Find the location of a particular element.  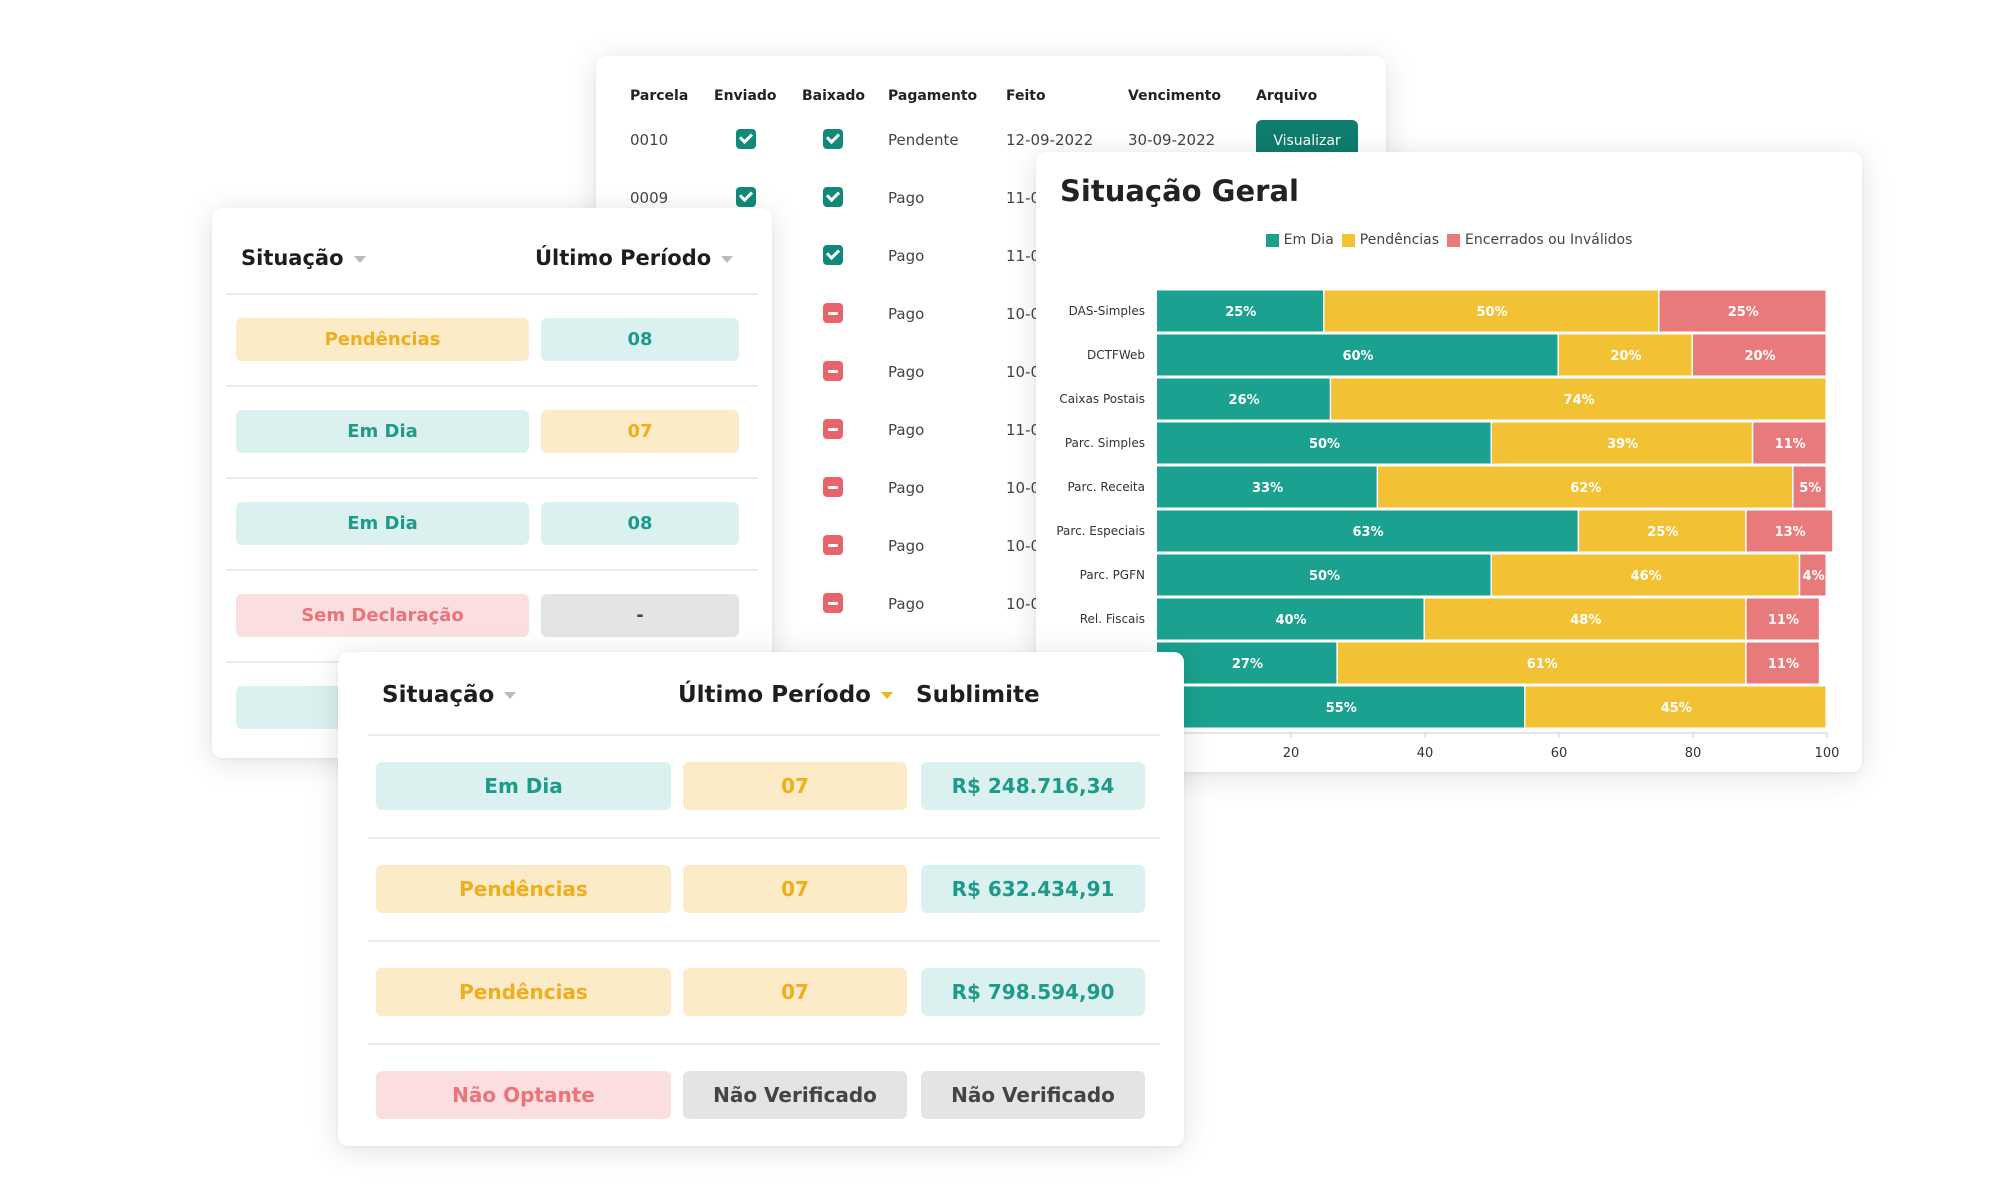

bar-value-label: 45% is located at coordinates (1676, 708).